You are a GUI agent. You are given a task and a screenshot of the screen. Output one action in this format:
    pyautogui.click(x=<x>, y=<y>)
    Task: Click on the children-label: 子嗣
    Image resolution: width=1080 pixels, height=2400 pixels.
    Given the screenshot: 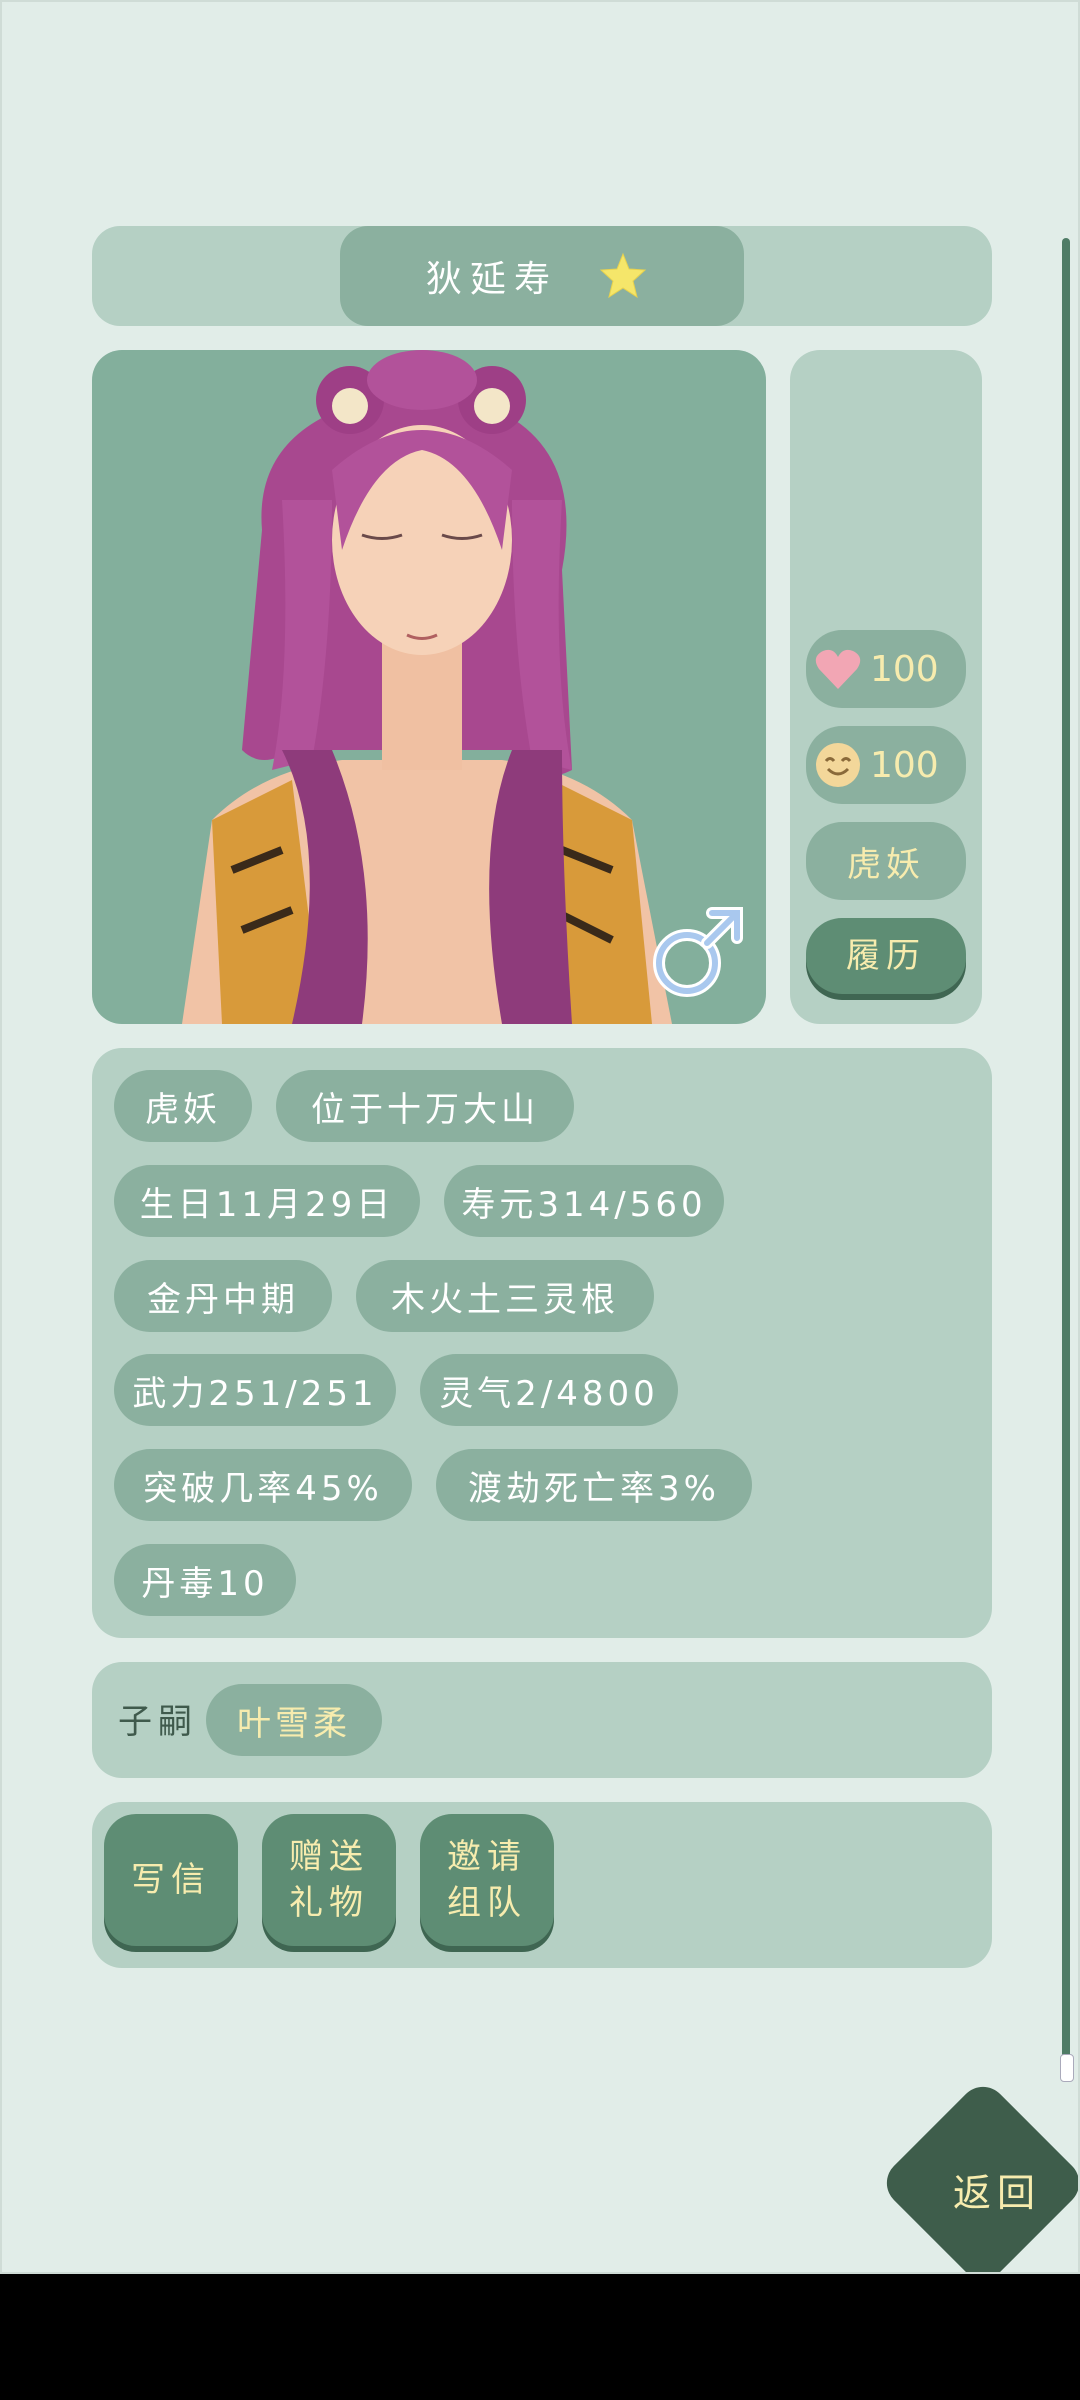 What is the action you would take?
    pyautogui.click(x=158, y=1722)
    